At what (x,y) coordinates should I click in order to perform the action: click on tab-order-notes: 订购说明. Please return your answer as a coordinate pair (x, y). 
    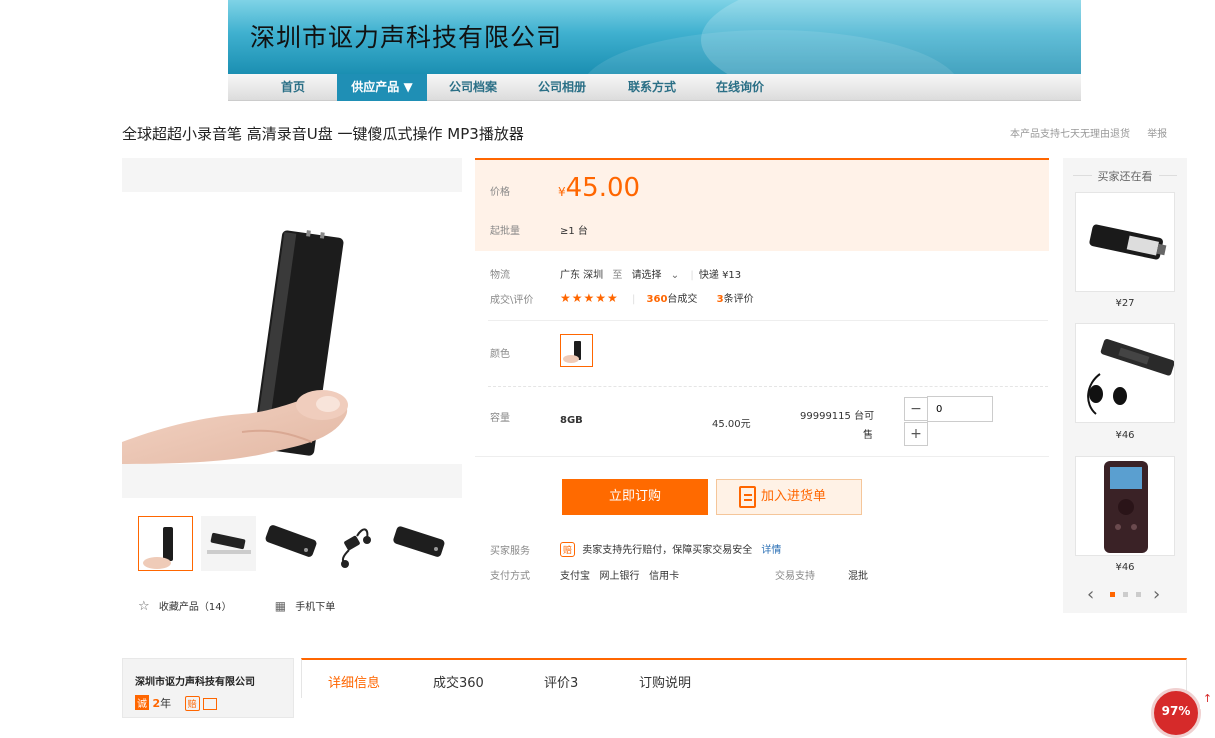
    Looking at the image, I should click on (665, 681).